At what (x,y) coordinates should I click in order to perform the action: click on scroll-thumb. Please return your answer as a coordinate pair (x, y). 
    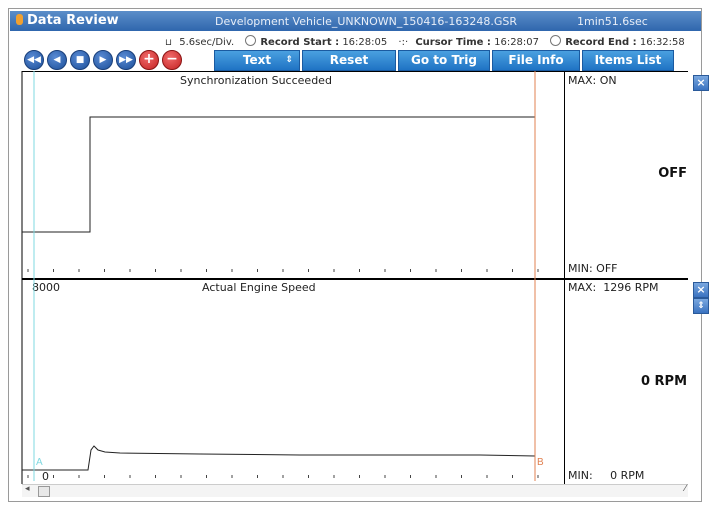
    Looking at the image, I should click on (44, 491).